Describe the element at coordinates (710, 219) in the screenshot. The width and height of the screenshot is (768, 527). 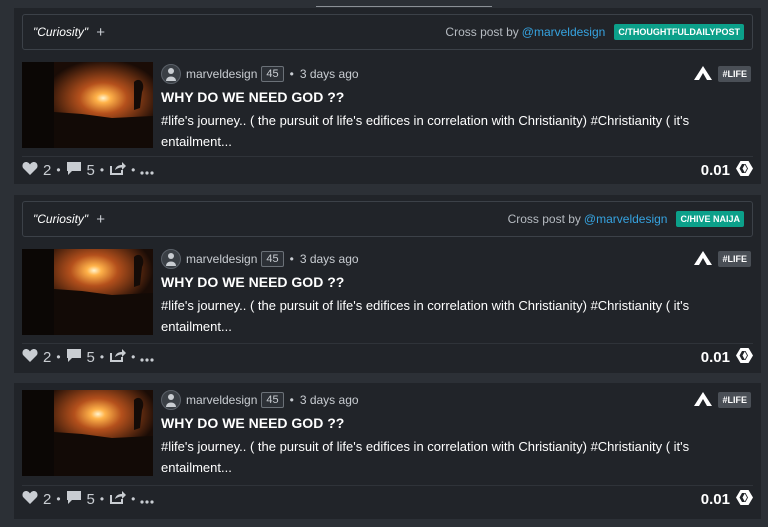
I see `community-badge: C/HIVE NAIJA` at that location.